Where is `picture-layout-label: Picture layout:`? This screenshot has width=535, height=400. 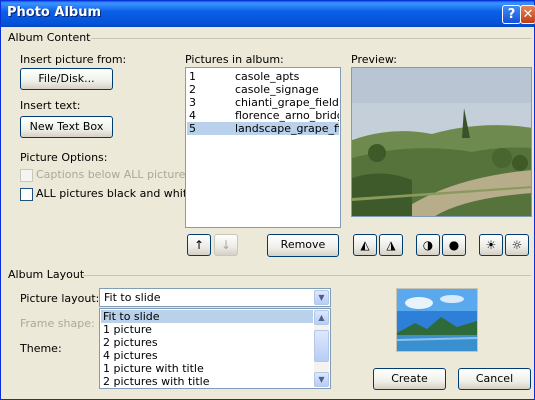
picture-layout-label: Picture layout: is located at coordinates (60, 298).